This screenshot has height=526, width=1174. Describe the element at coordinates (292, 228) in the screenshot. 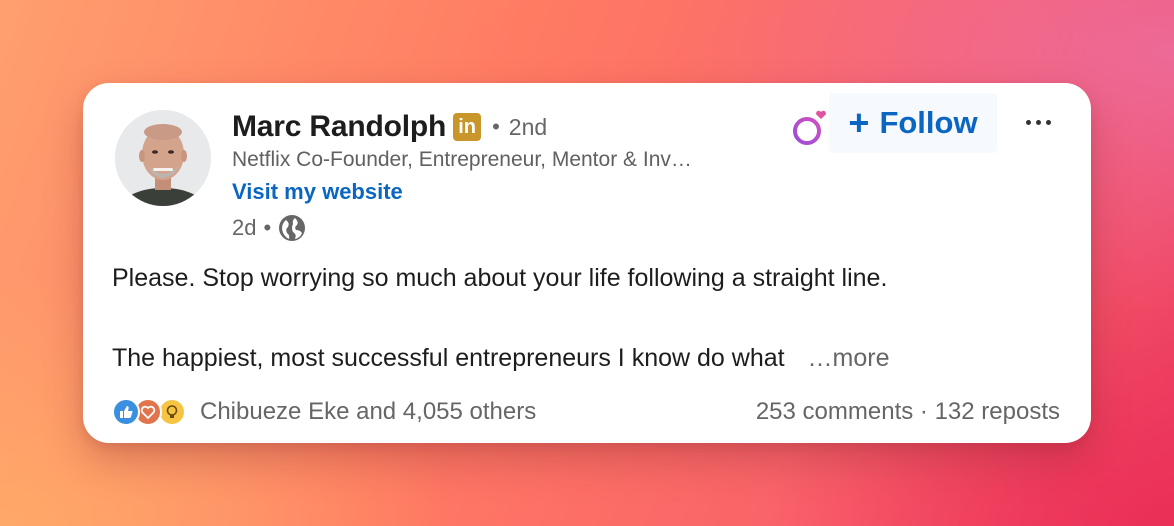

I see `globe-icon` at that location.